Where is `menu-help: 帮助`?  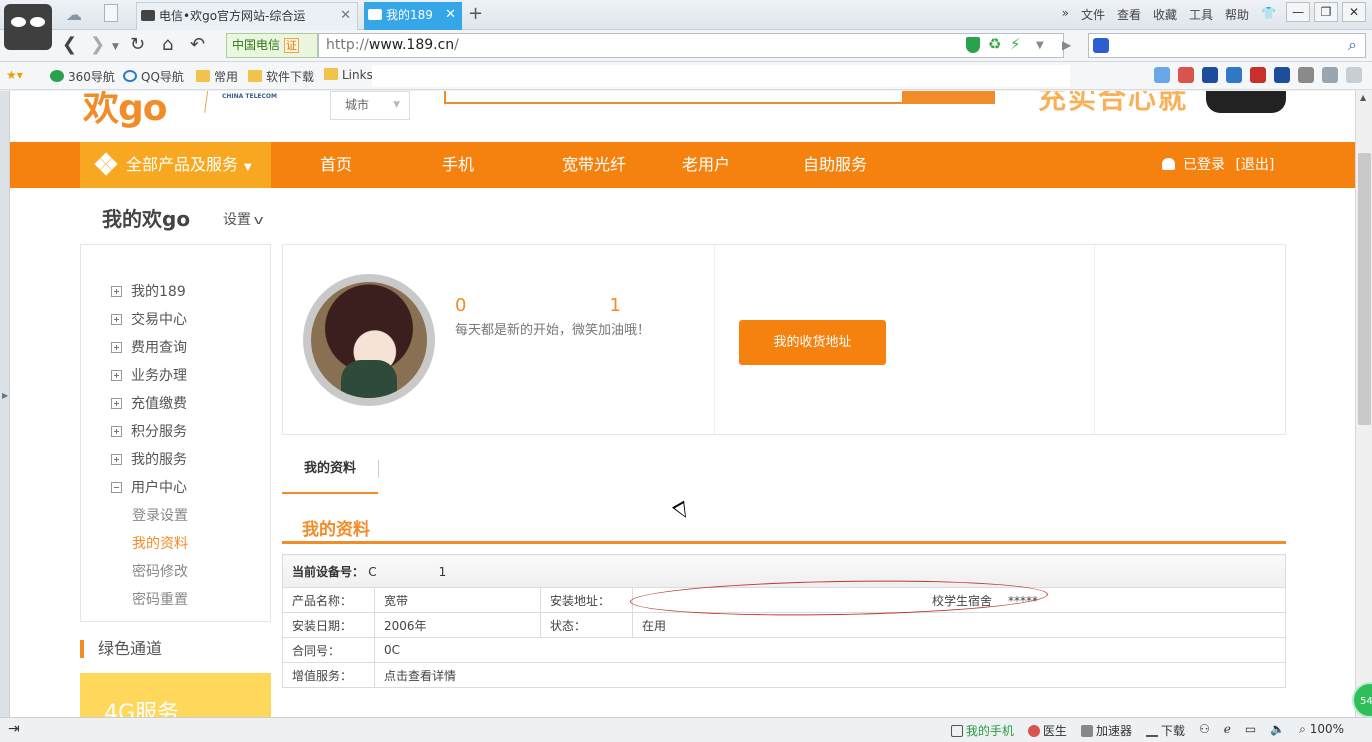 menu-help: 帮助 is located at coordinates (1237, 14).